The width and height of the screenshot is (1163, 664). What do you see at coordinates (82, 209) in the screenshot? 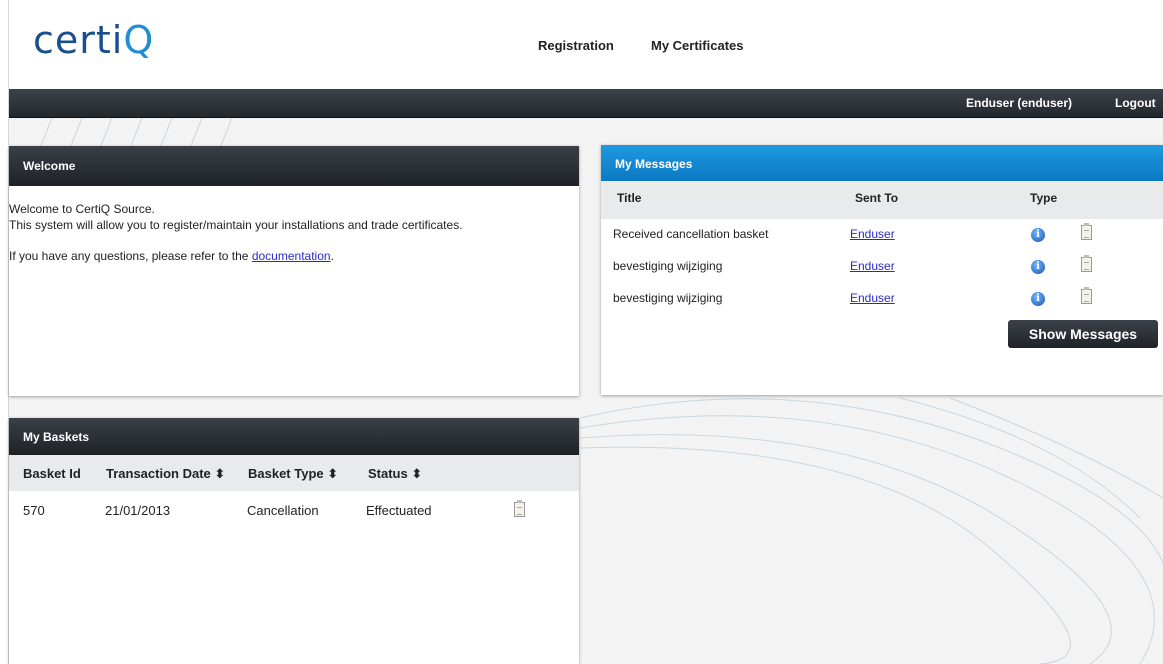
I see `welcome-line-1: Welcome to CertiQ Source.` at bounding box center [82, 209].